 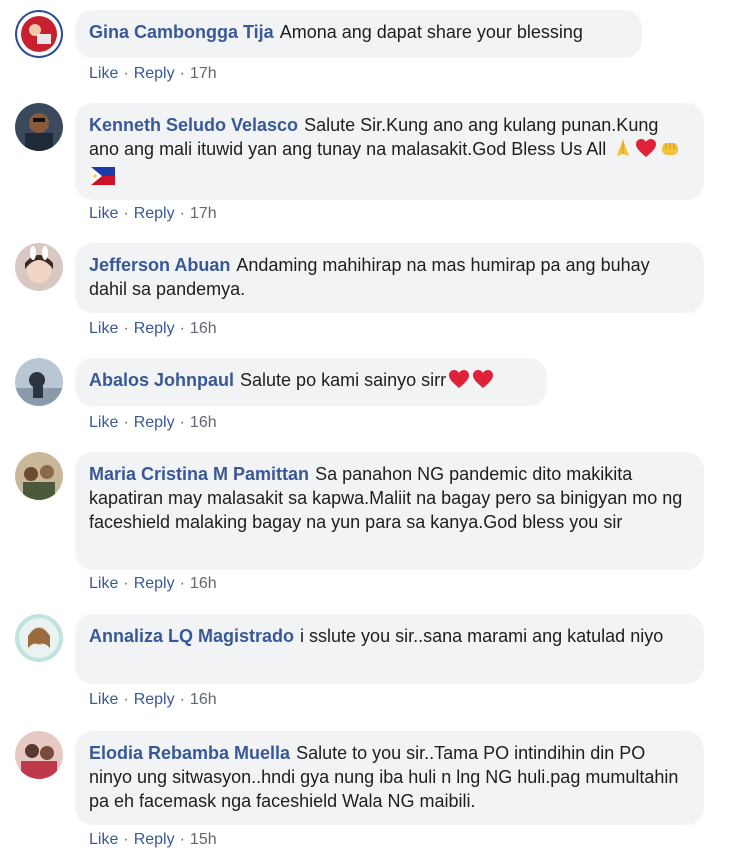 I want to click on raised-fist-emoji, so click(x=670, y=151).